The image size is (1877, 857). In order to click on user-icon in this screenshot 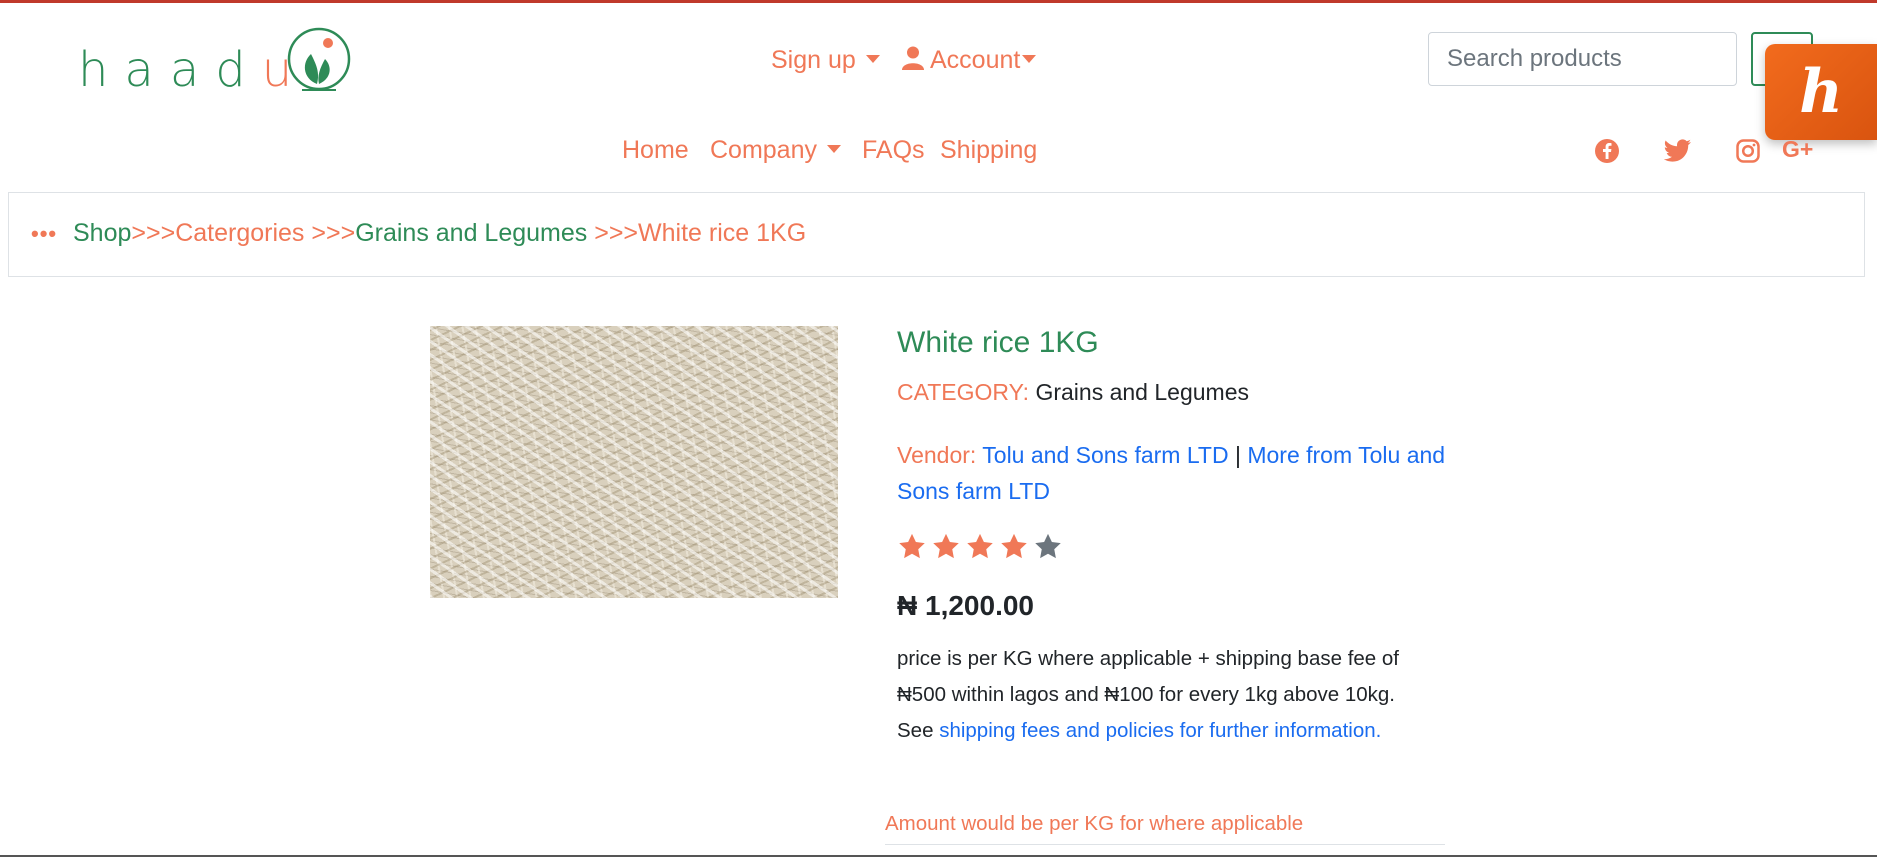, I will do `click(913, 58)`.